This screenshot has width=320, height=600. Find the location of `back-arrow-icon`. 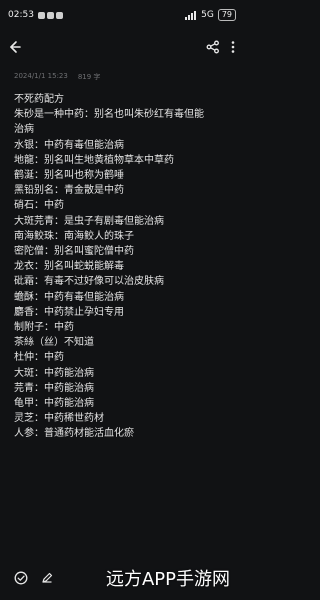

back-arrow-icon is located at coordinates (15, 47).